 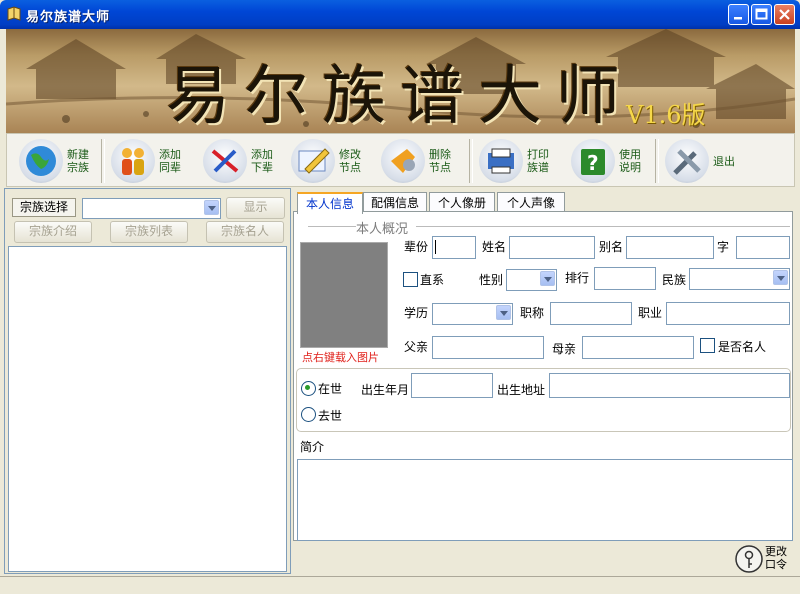 I want to click on gender-label: 性别, so click(x=491, y=280).